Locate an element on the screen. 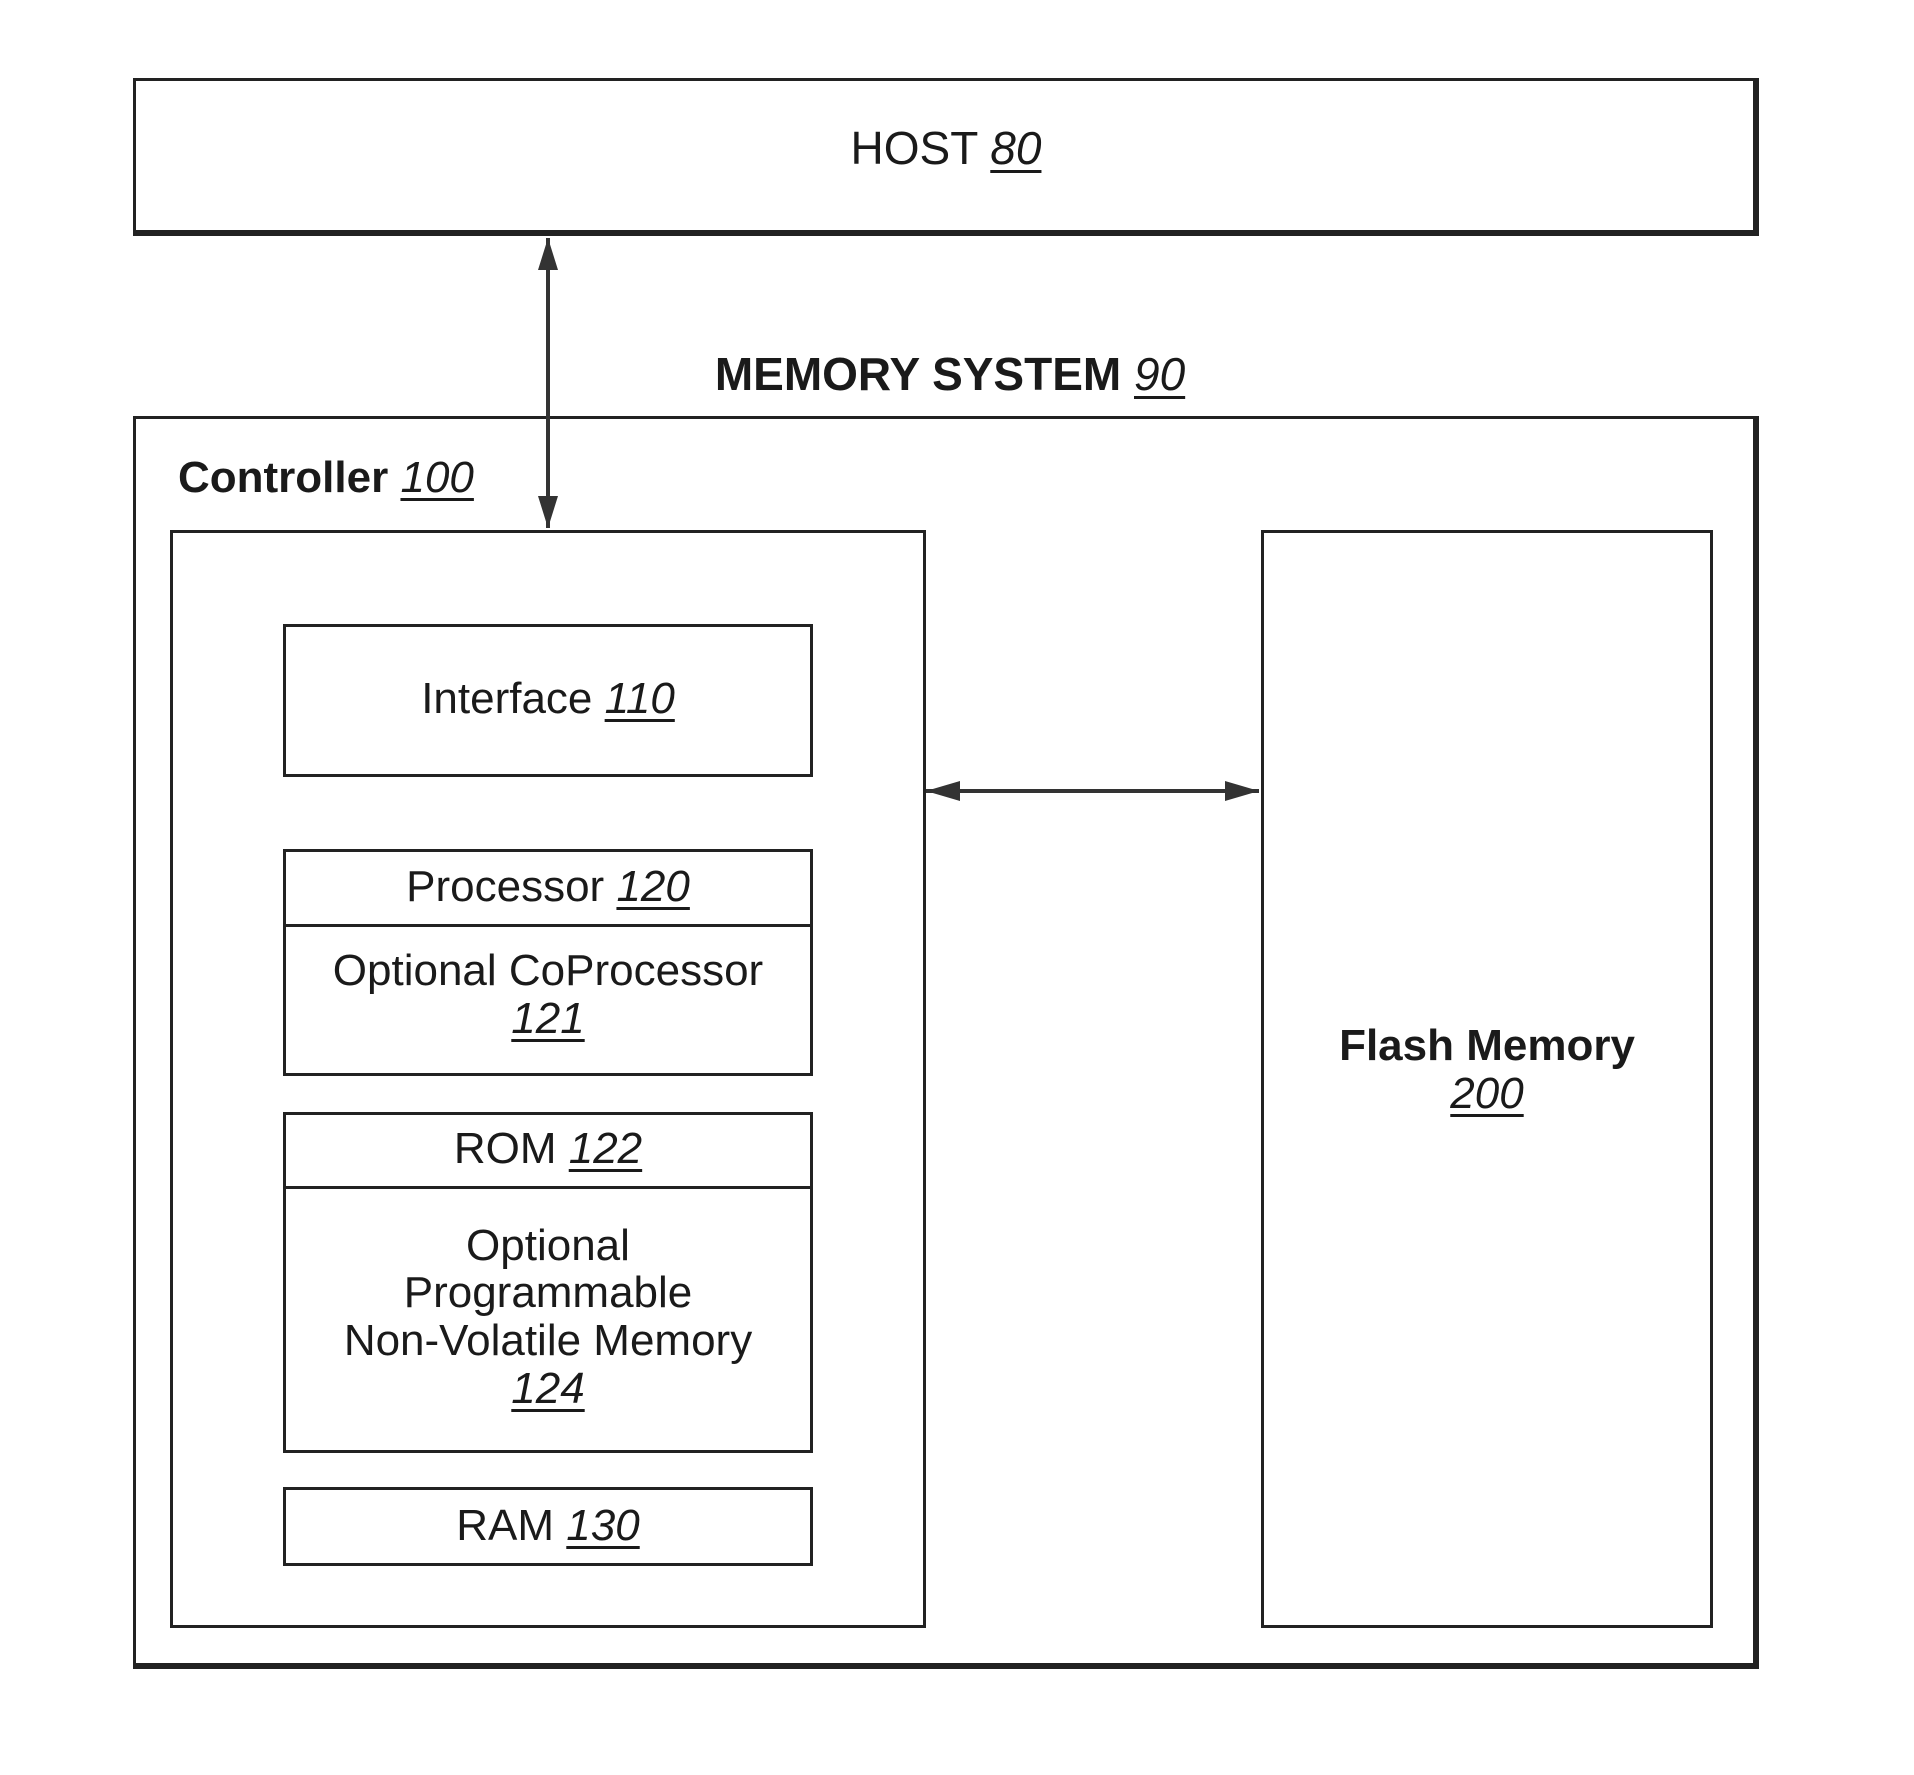 The height and width of the screenshot is (1775, 1914). arrowhead-up-icon is located at coordinates (548, 254).